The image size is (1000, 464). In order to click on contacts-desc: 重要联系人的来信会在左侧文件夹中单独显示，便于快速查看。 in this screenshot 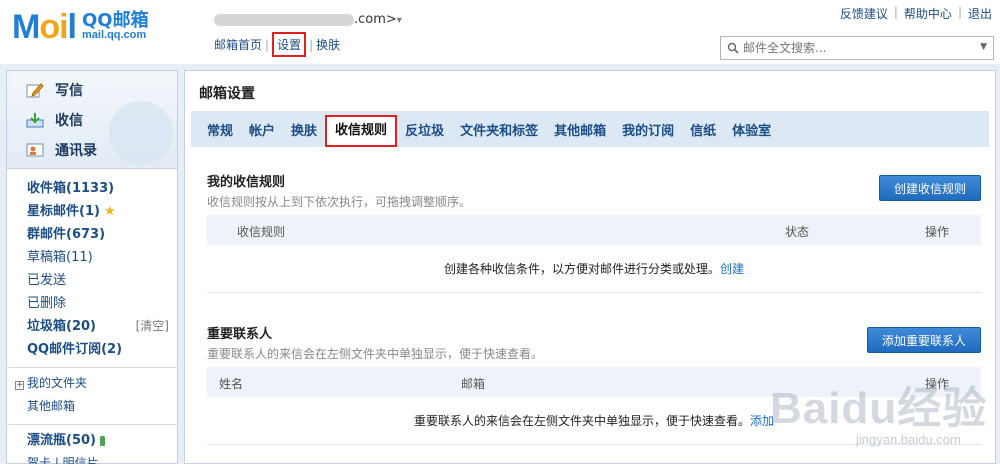, I will do `click(375, 354)`.